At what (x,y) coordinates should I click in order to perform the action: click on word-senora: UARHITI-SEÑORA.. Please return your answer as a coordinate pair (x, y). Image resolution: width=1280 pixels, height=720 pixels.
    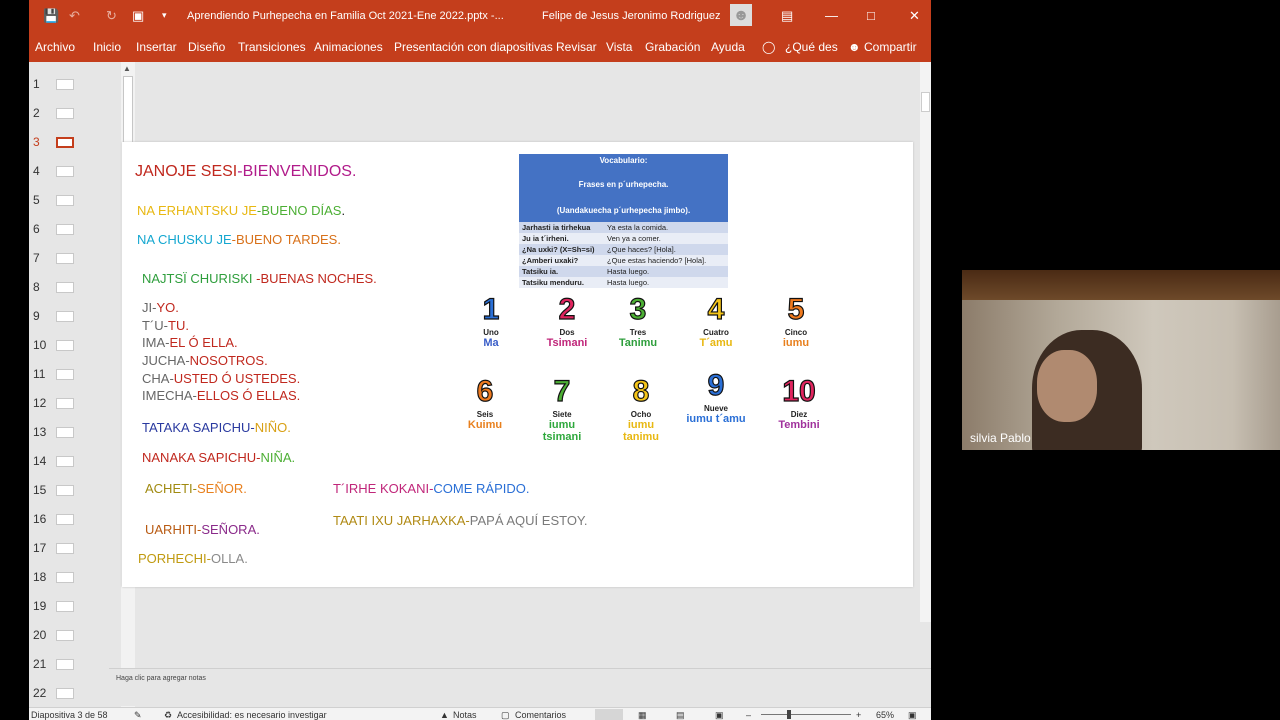
    Looking at the image, I should click on (202, 529).